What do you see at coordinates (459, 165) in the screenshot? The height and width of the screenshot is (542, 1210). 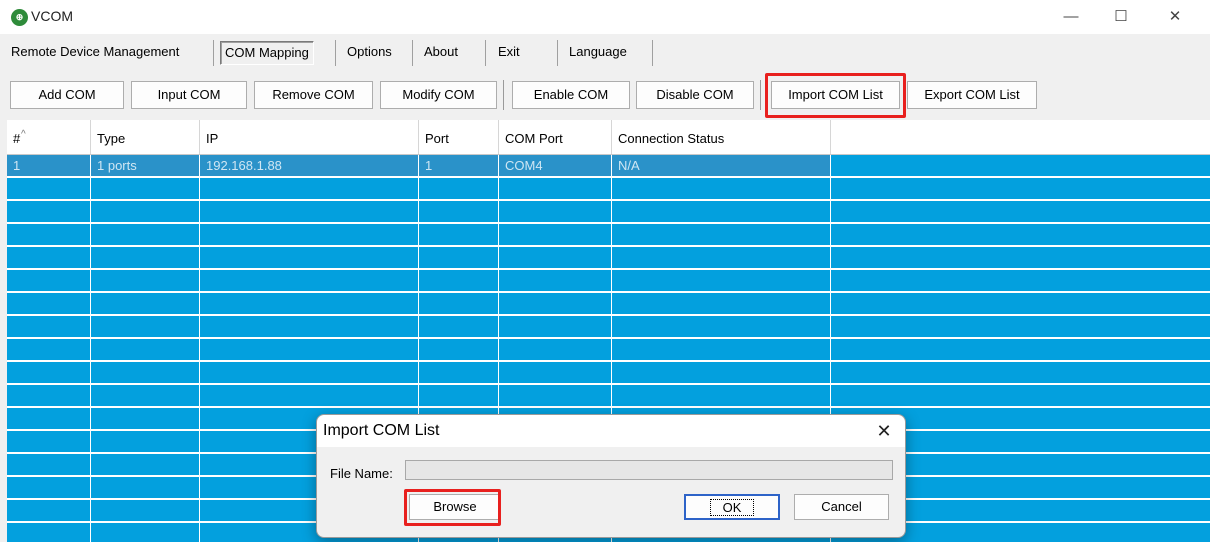 I see `cell-port: 1` at bounding box center [459, 165].